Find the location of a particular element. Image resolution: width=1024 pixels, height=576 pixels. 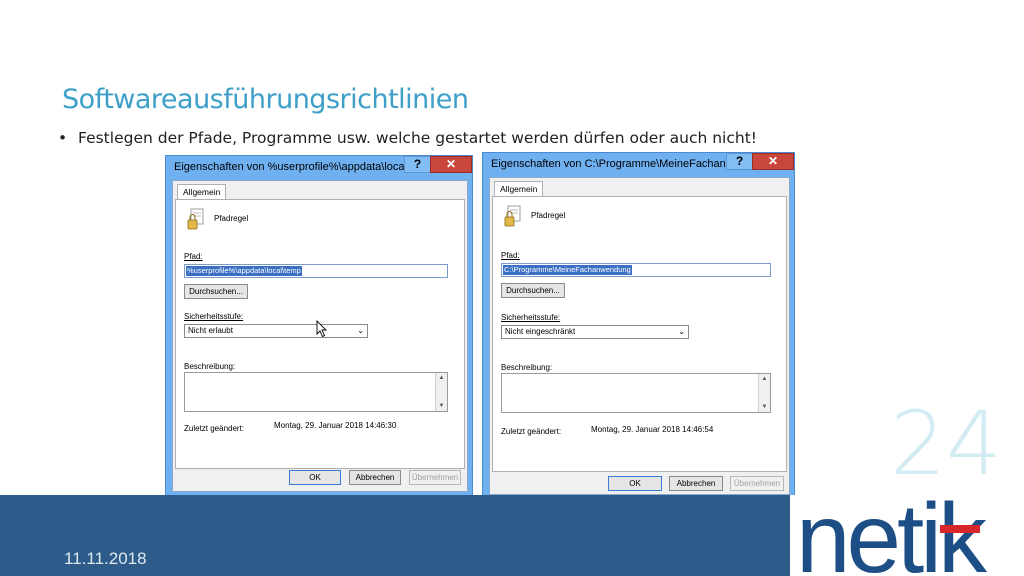

security-level-select: Nicht eingeschränkt ⌄ is located at coordinates (595, 332).